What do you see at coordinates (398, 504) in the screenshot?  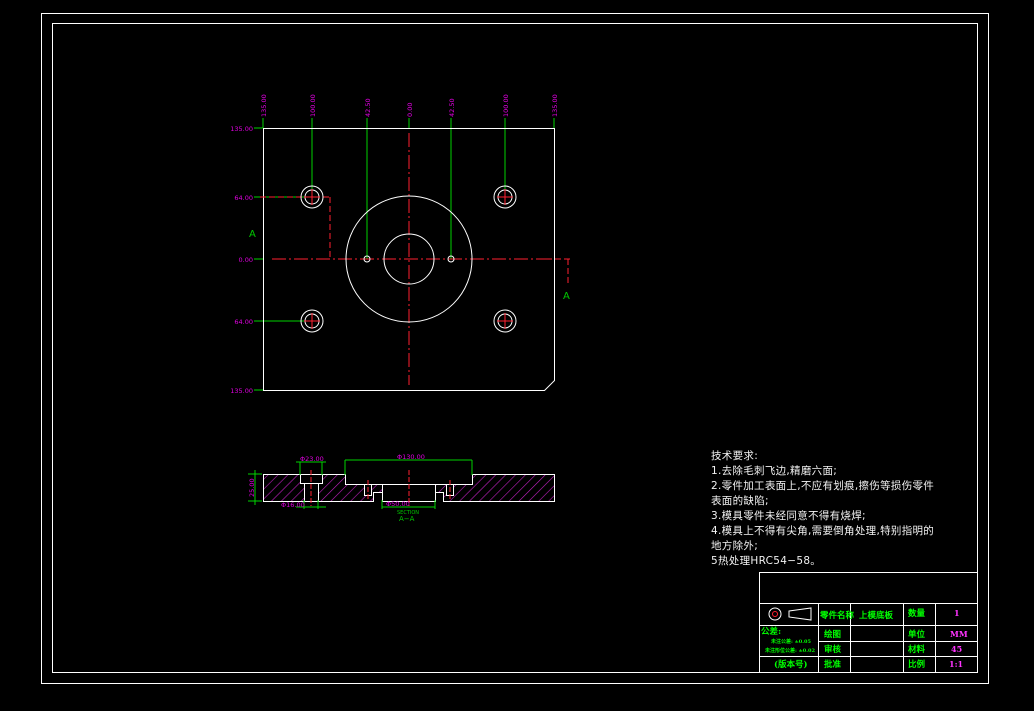 I see `dim-bottom-center: Φ50.00` at bounding box center [398, 504].